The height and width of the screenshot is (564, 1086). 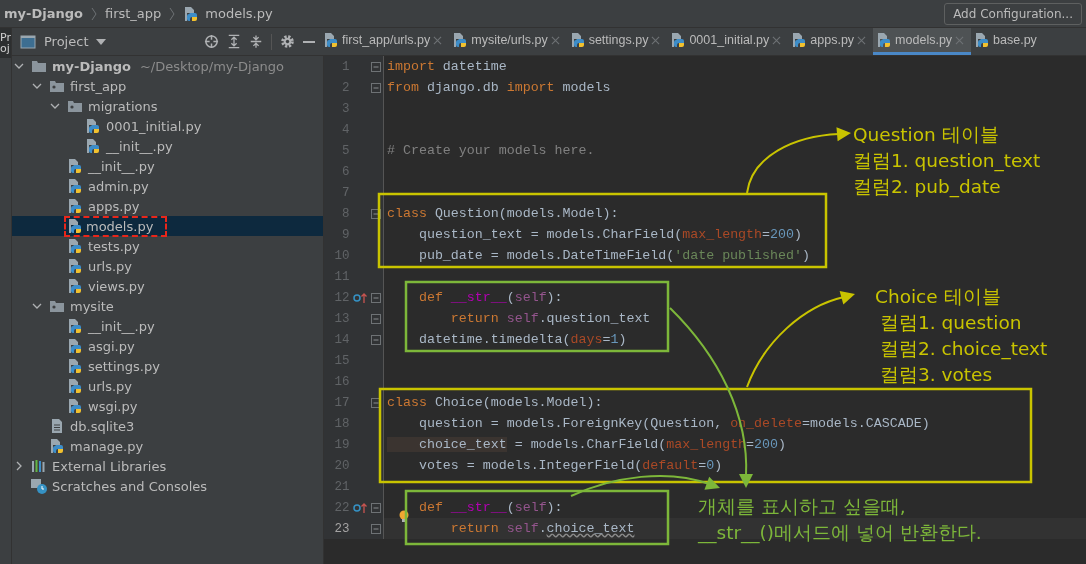 What do you see at coordinates (802, 507) in the screenshot?
I see `annotation-text: 개체를 표시하고 싶을때,` at bounding box center [802, 507].